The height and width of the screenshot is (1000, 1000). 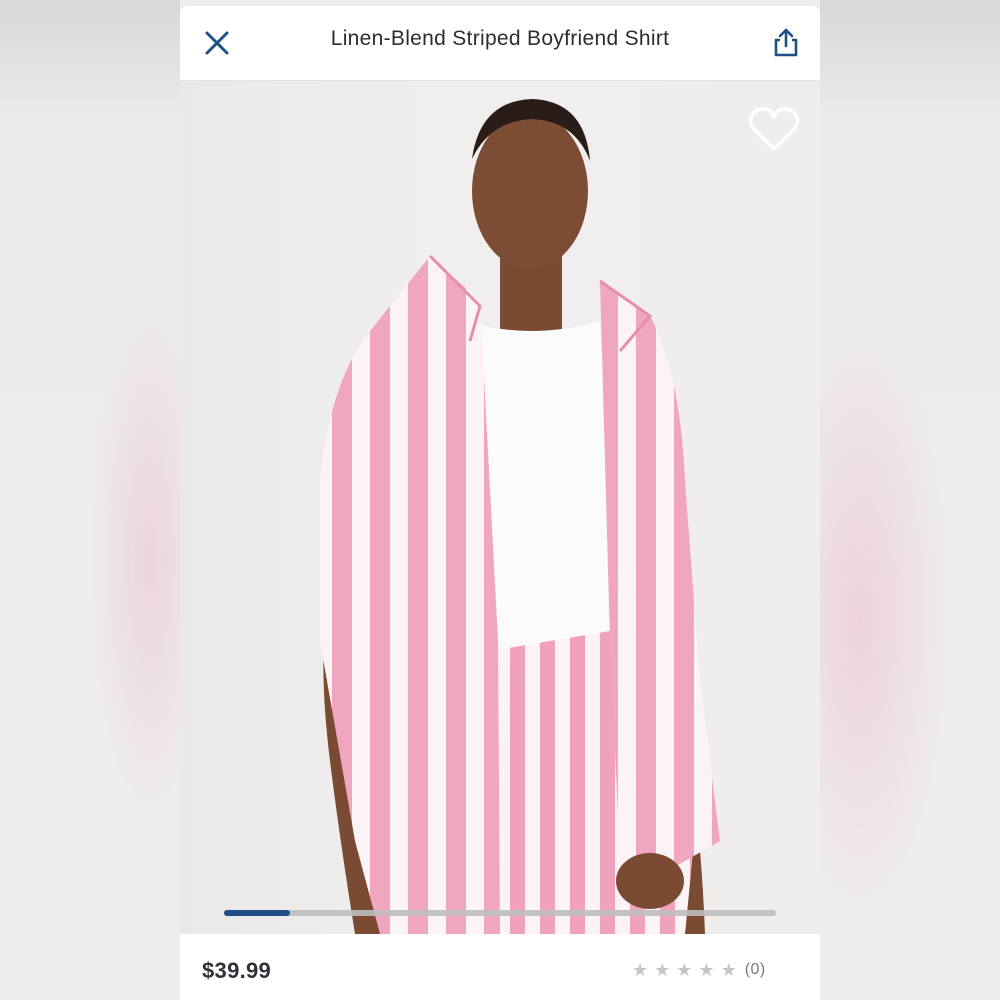 I want to click on page-title: Linen-Blend Striped Boyfriend Shirt, so click(x=500, y=38).